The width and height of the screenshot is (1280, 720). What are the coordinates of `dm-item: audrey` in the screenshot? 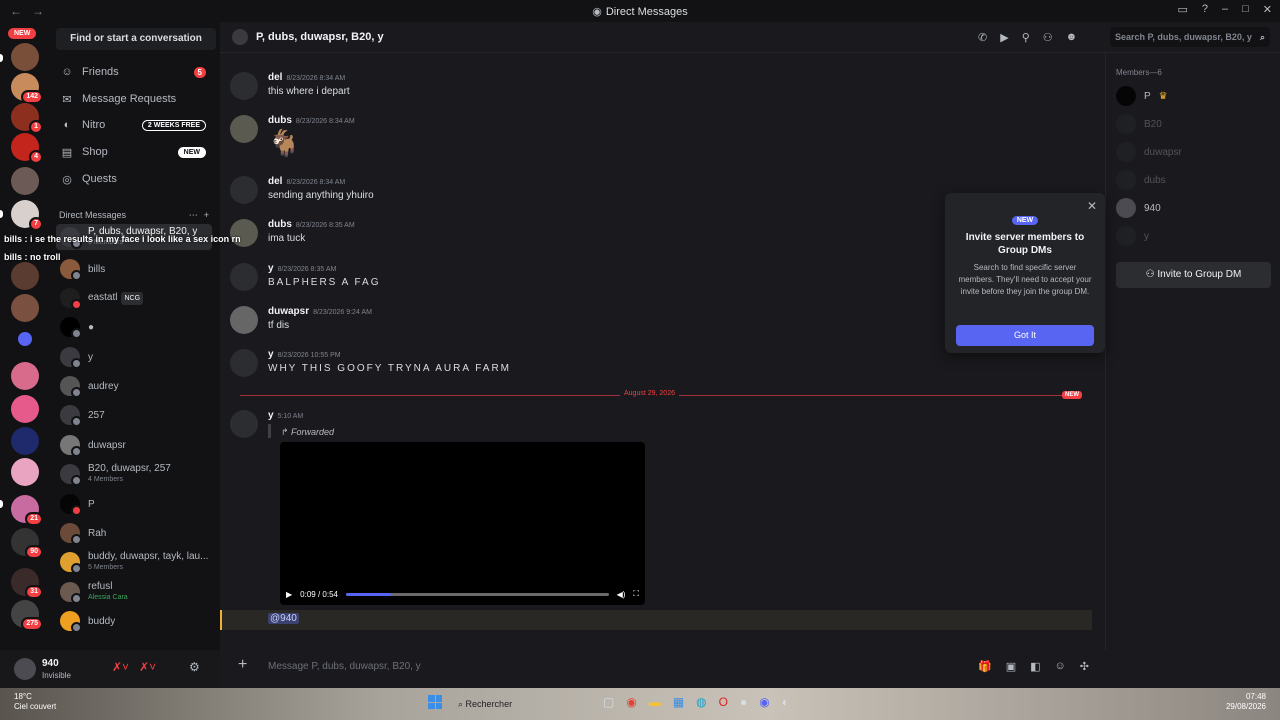 It's located at (134, 386).